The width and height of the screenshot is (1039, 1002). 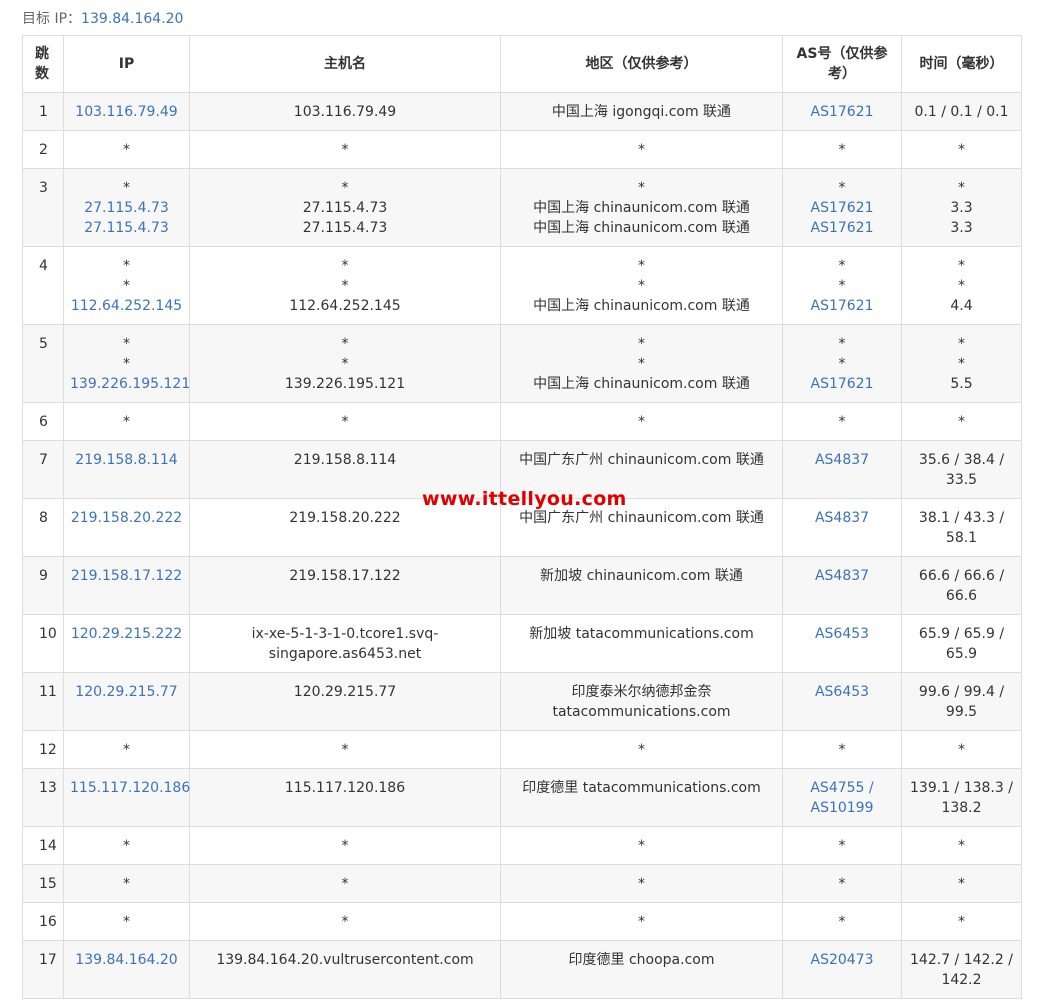 What do you see at coordinates (345, 701) in the screenshot?
I see `host-cell: 120.29.215.77` at bounding box center [345, 701].